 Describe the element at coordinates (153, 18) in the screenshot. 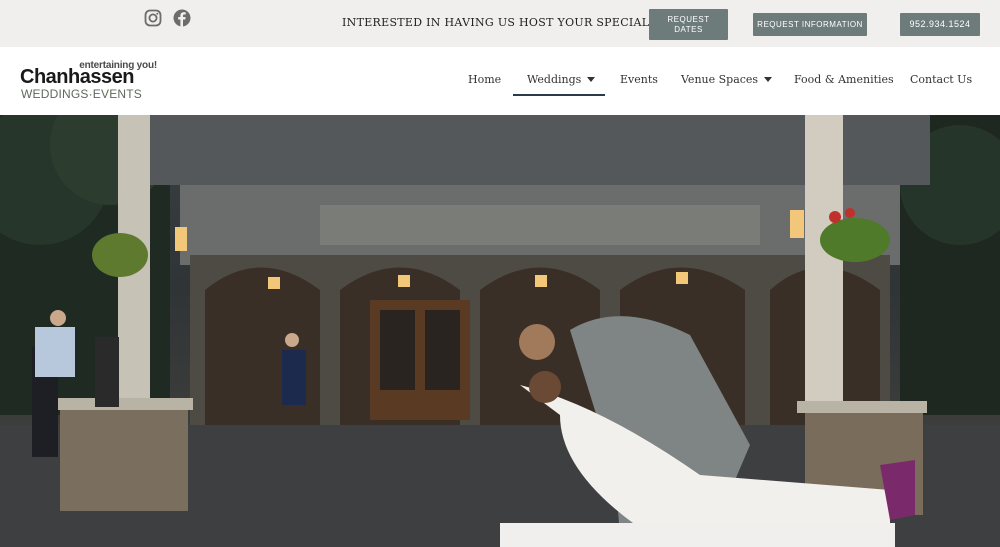

I see `instagram-icon` at that location.